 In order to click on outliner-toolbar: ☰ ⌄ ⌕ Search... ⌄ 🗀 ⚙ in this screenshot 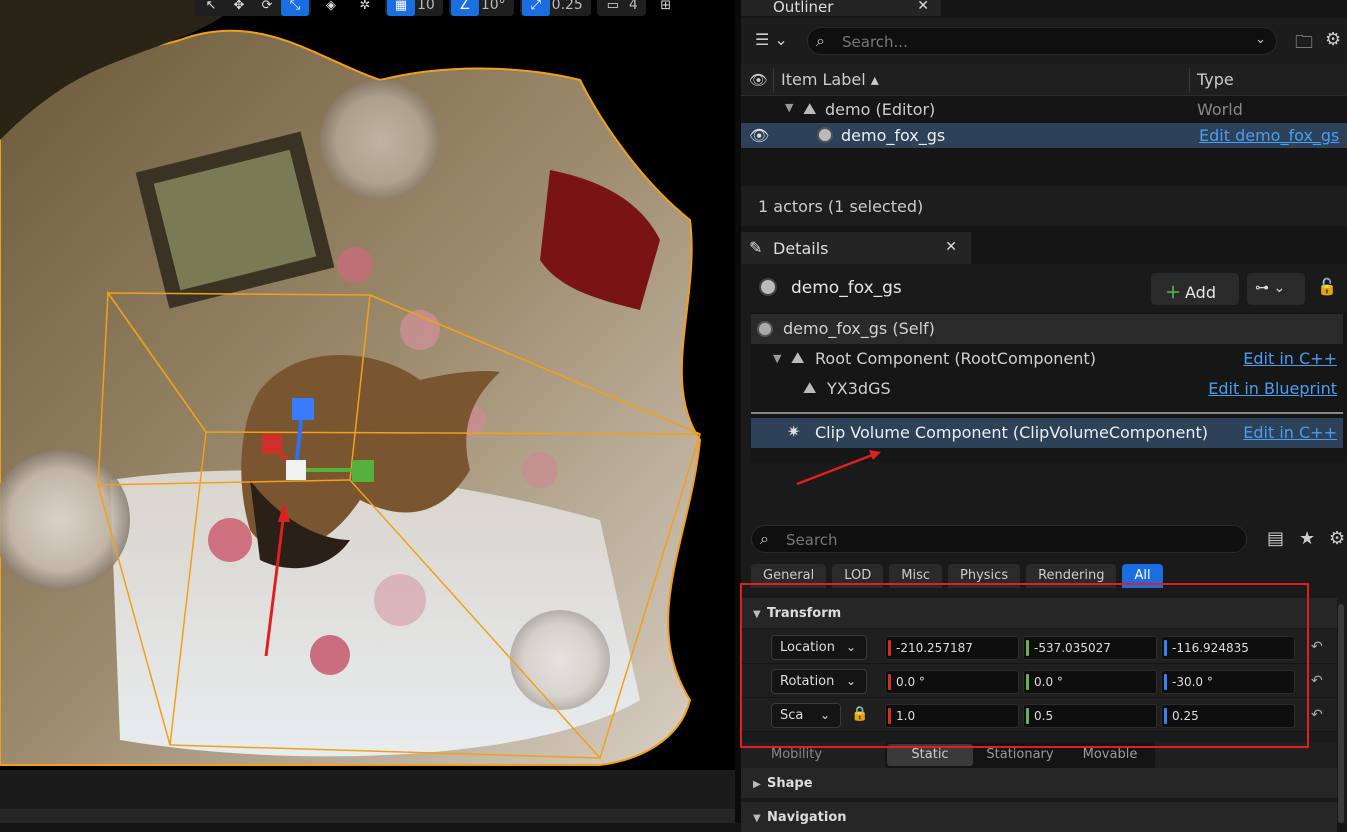, I will do `click(1044, 41)`.